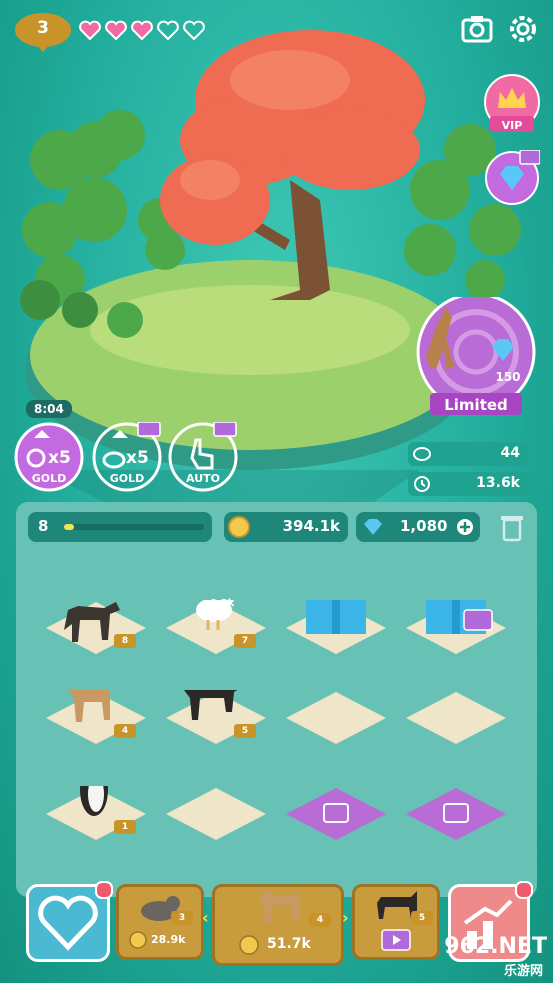 This screenshot has width=553, height=983. Describe the element at coordinates (345, 917) in the screenshot. I see `chevron-right-icon: ›` at that location.